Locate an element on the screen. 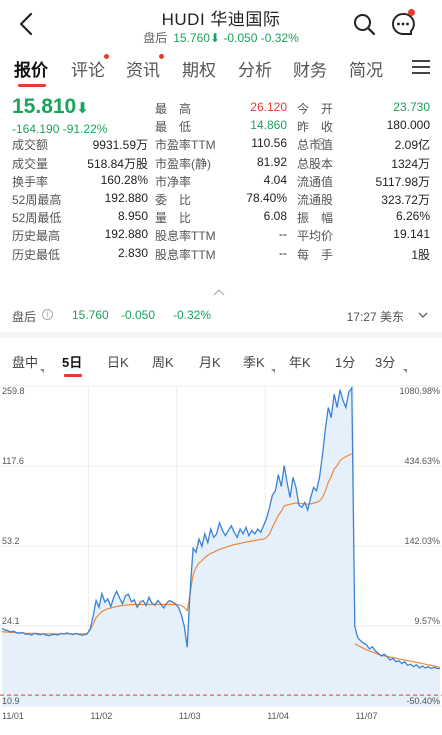 The image size is (442, 735). stat-label: 昨 收 is located at coordinates (315, 127).